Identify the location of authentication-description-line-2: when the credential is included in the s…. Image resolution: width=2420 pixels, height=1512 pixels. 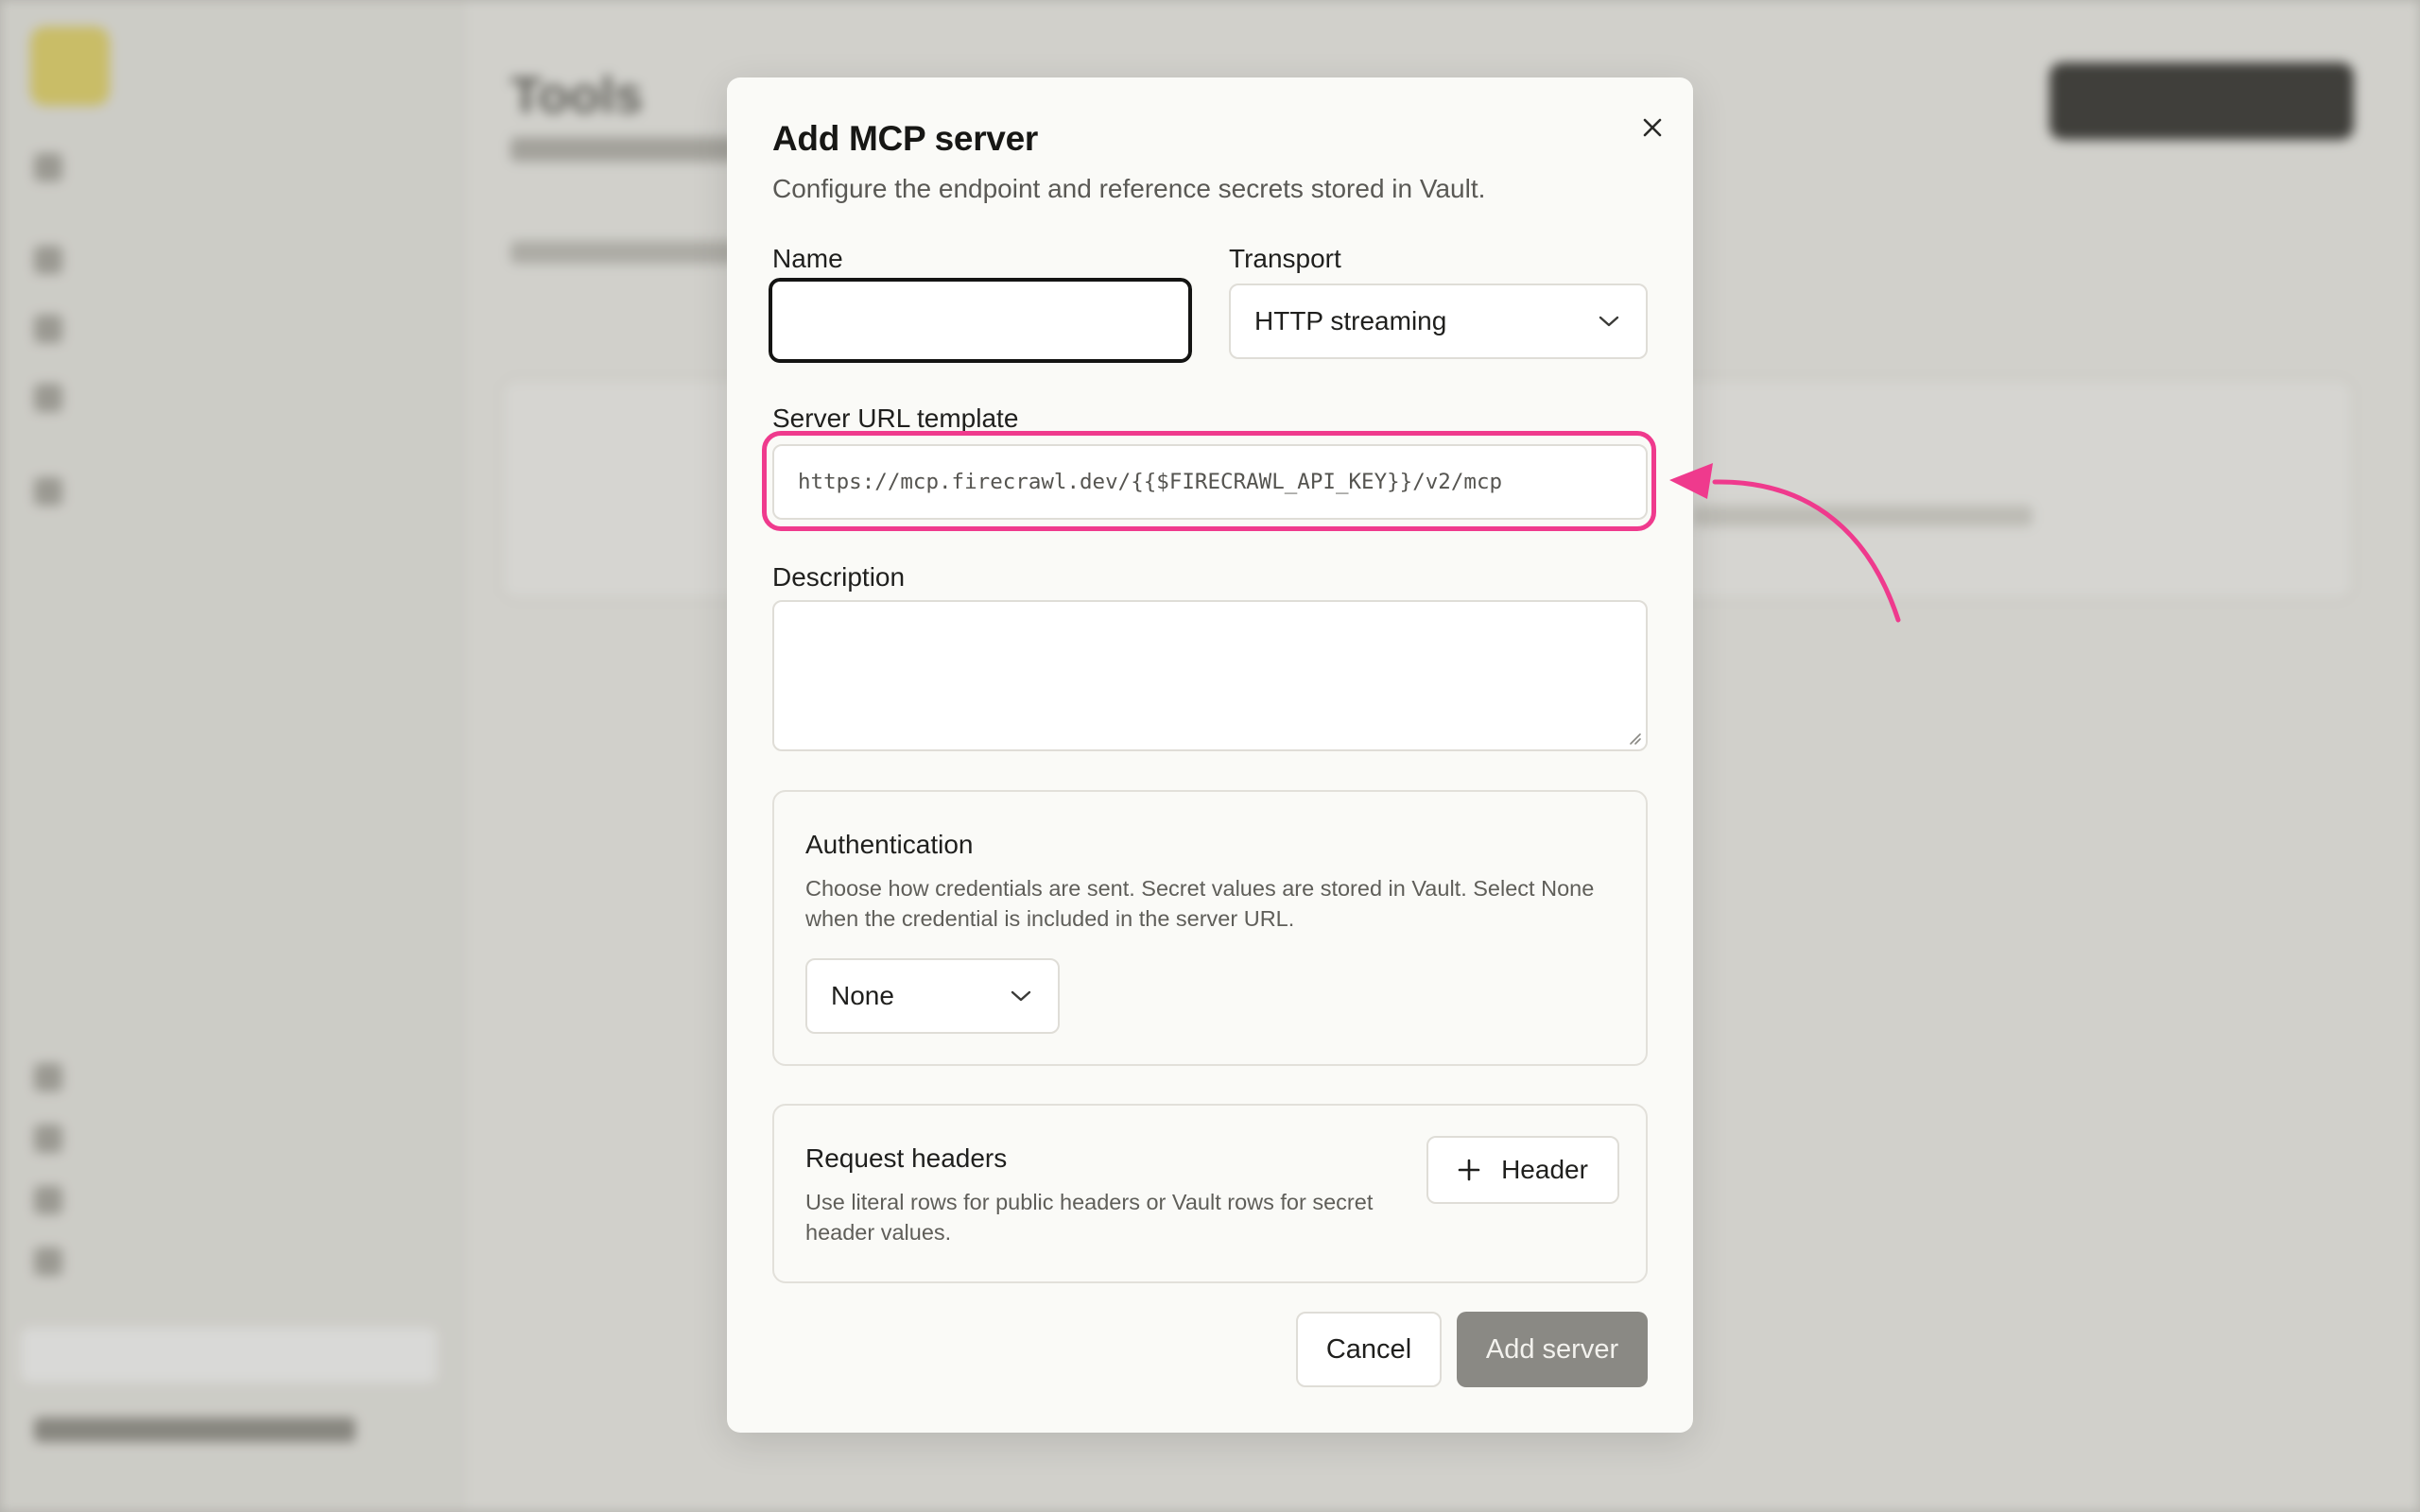
(1050, 918).